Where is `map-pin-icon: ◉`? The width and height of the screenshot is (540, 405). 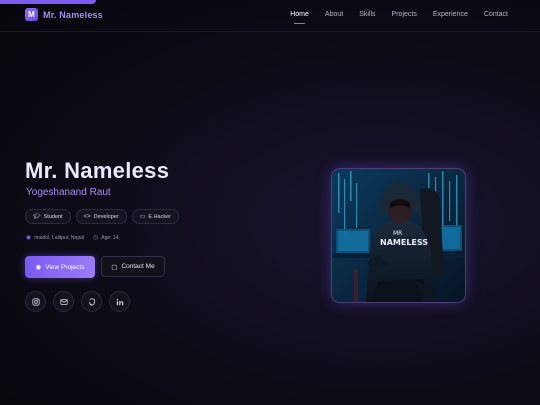 map-pin-icon: ◉ is located at coordinates (29, 238).